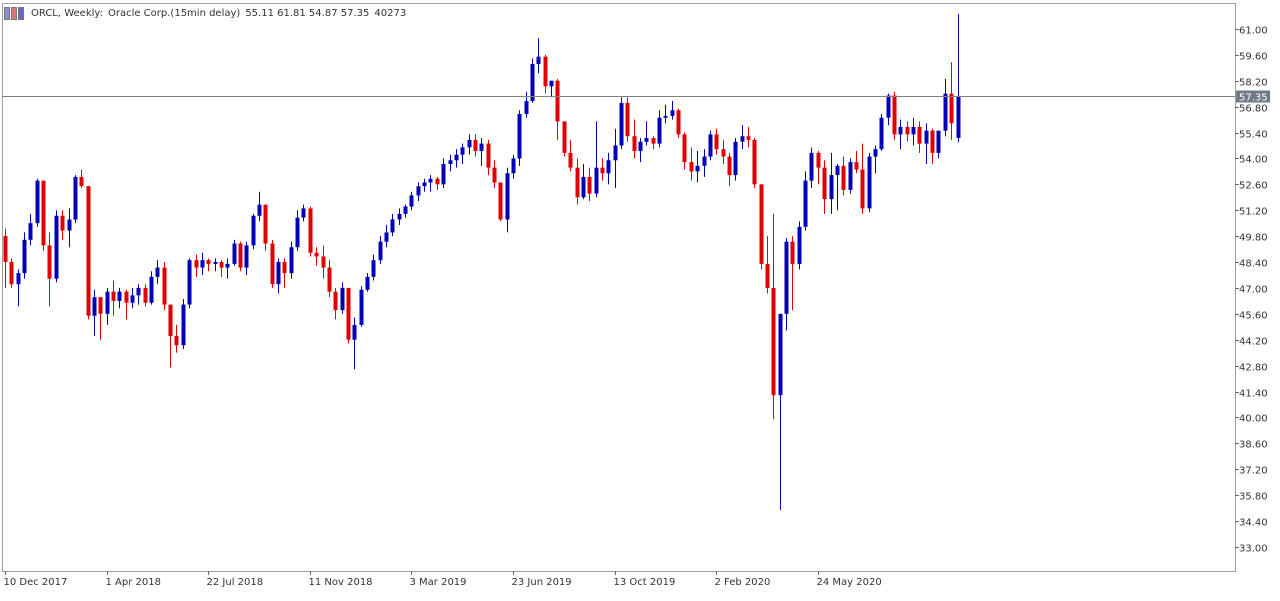 This screenshot has height=601, width=1280. Describe the element at coordinates (542, 582) in the screenshot. I see `x-tick-label: 23 Jun 2019` at that location.